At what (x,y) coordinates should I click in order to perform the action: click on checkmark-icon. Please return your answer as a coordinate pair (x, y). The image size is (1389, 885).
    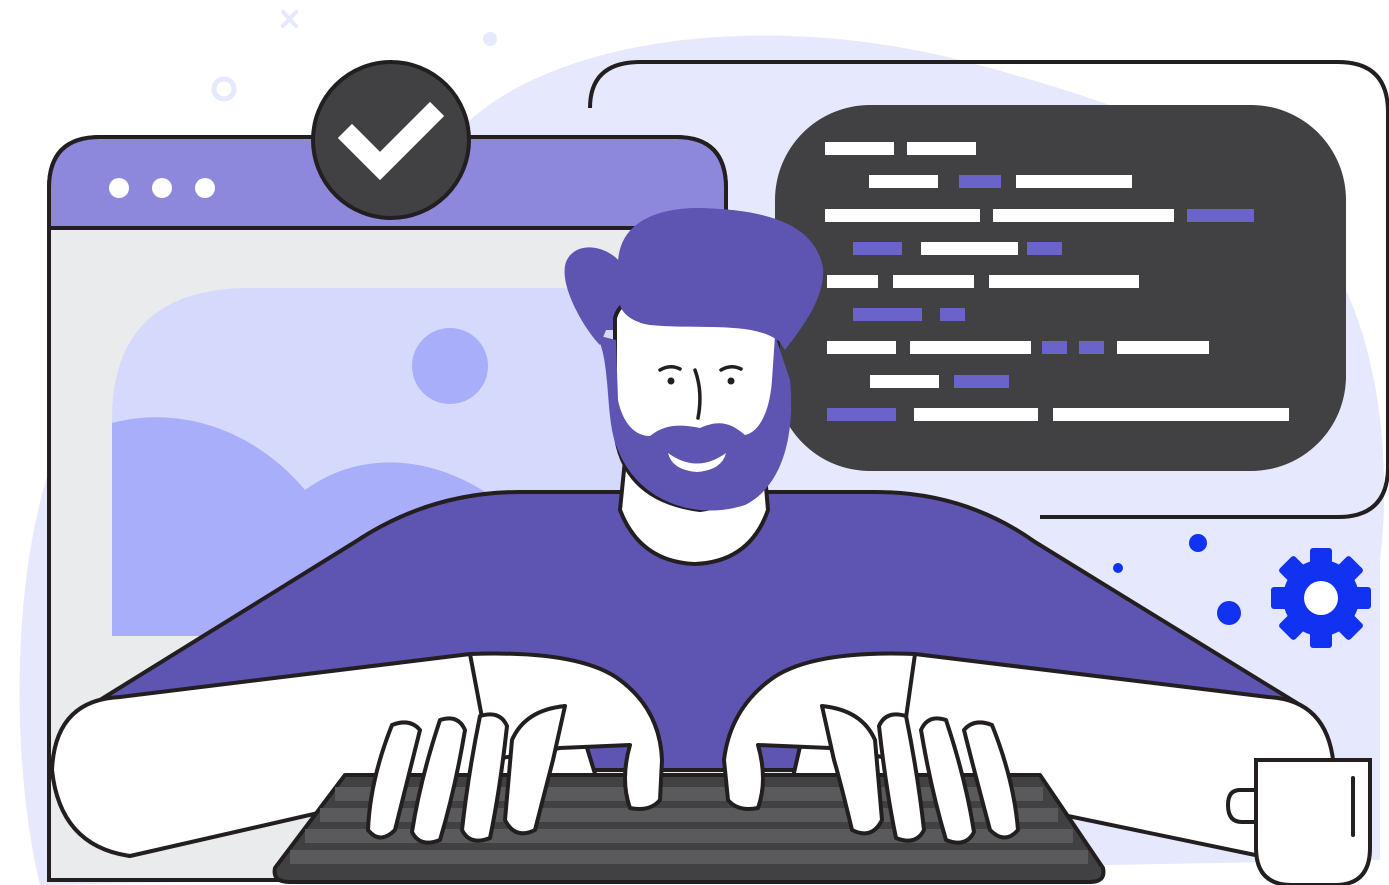
    Looking at the image, I should click on (391, 140).